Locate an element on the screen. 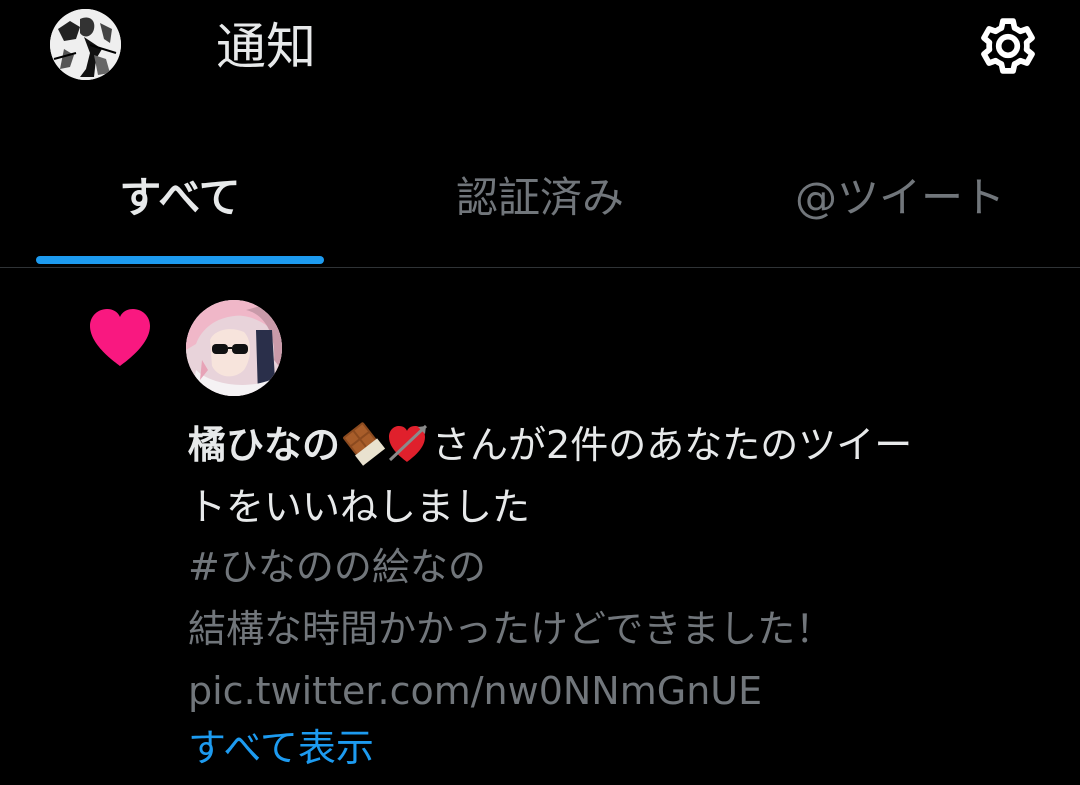 This screenshot has height=785, width=1080. user-name: 橘ひなの is located at coordinates (264, 445).